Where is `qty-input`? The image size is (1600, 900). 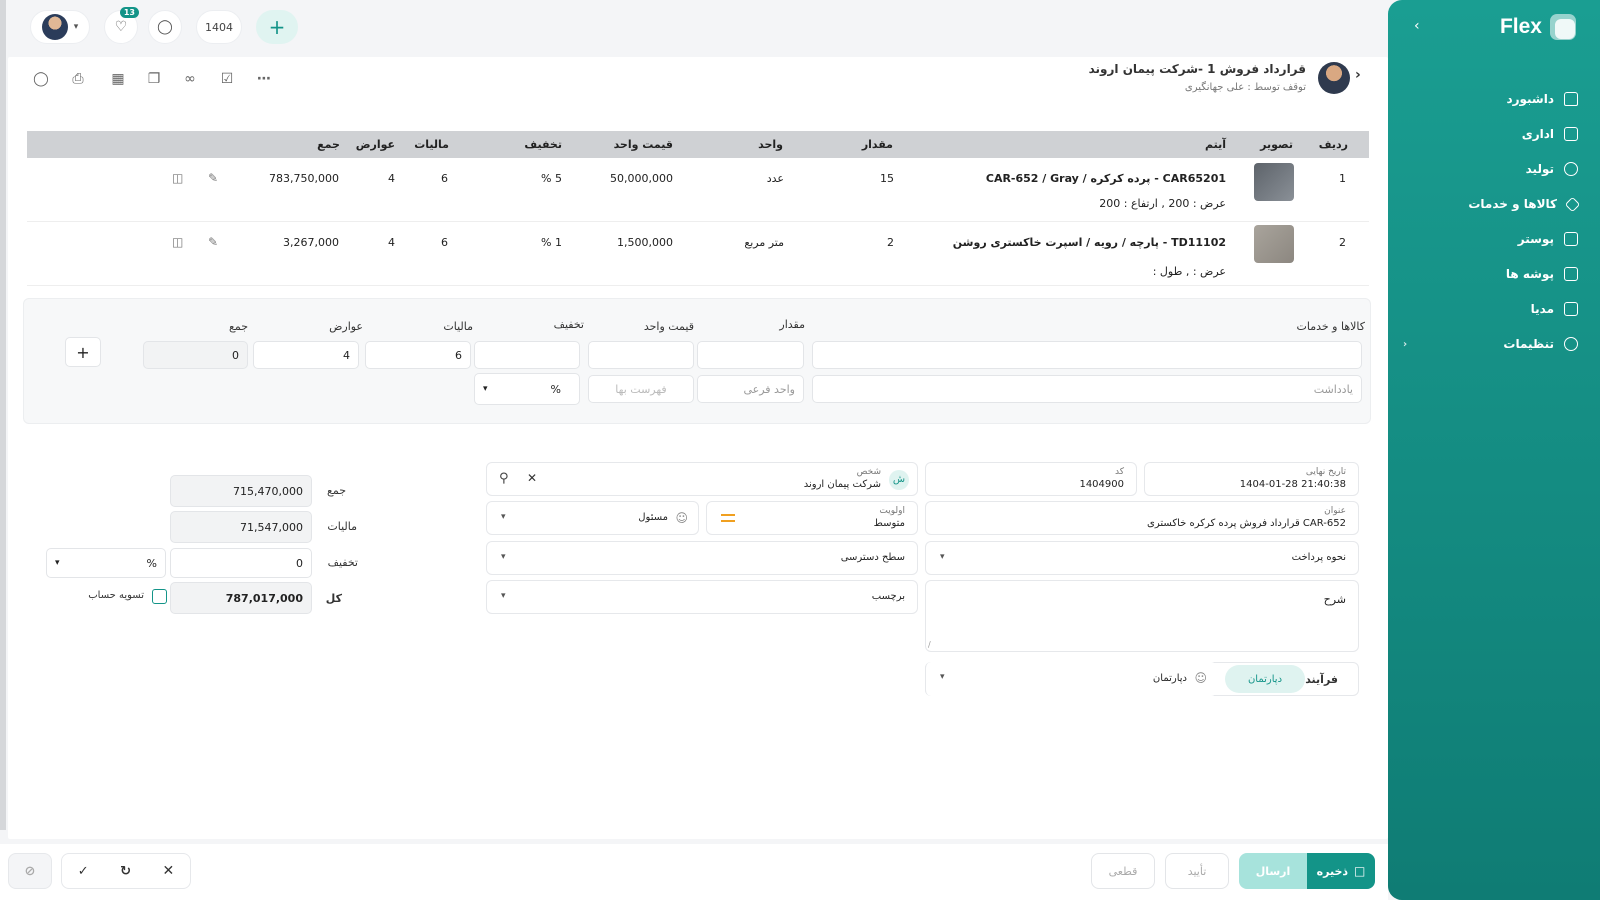 qty-input is located at coordinates (750, 355).